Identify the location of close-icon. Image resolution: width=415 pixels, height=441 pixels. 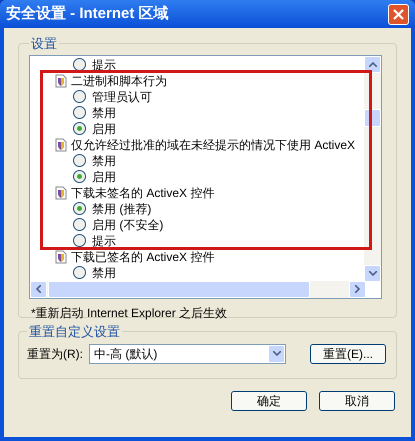
(398, 14).